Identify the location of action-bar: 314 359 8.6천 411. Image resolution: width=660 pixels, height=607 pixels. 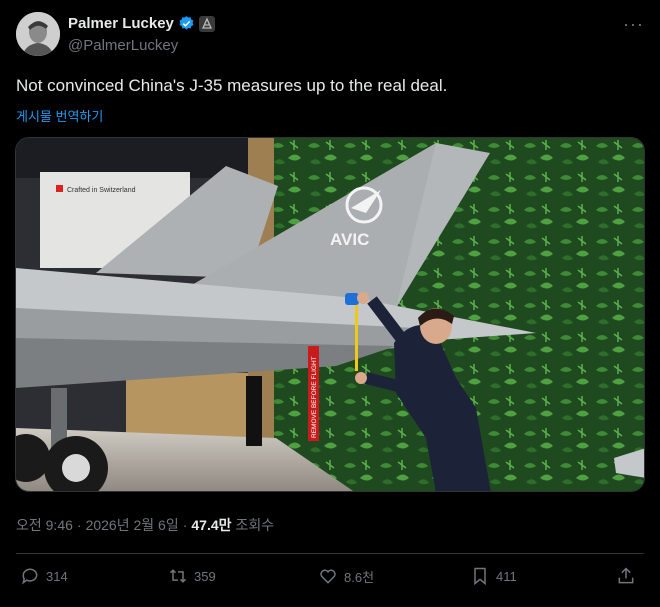
(330, 580).